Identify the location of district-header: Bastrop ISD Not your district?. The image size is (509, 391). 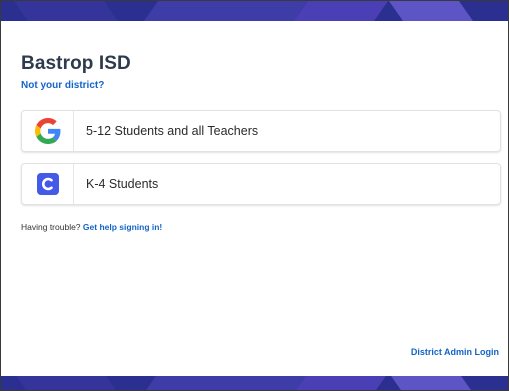
(260, 73).